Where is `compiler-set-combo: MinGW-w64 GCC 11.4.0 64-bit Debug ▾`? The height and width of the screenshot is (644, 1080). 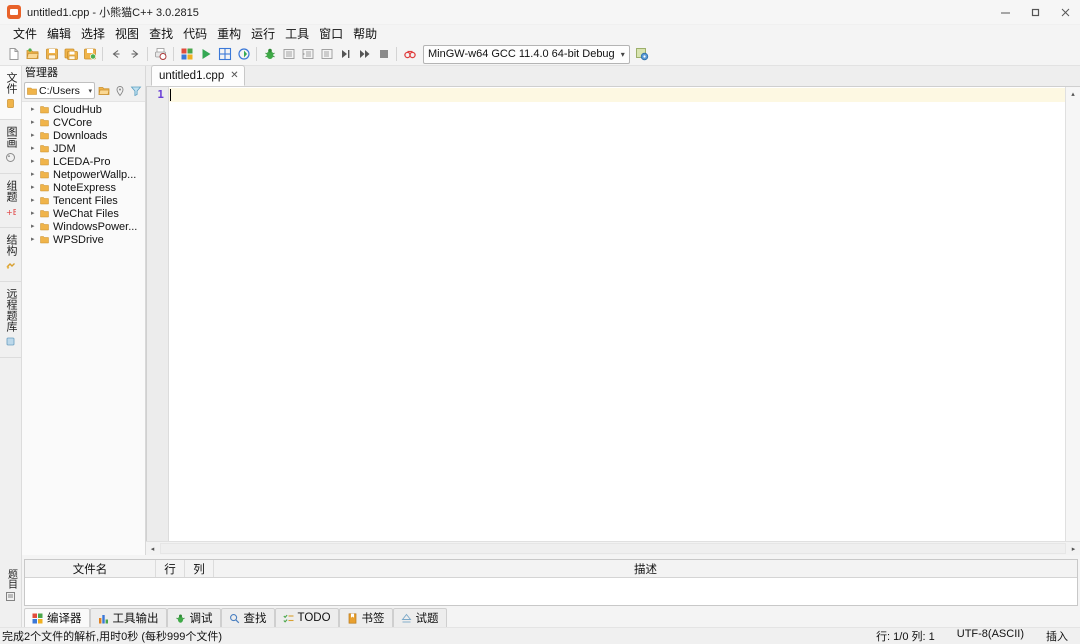 compiler-set-combo: MinGW-w64 GCC 11.4.0 64-bit Debug ▾ is located at coordinates (526, 54).